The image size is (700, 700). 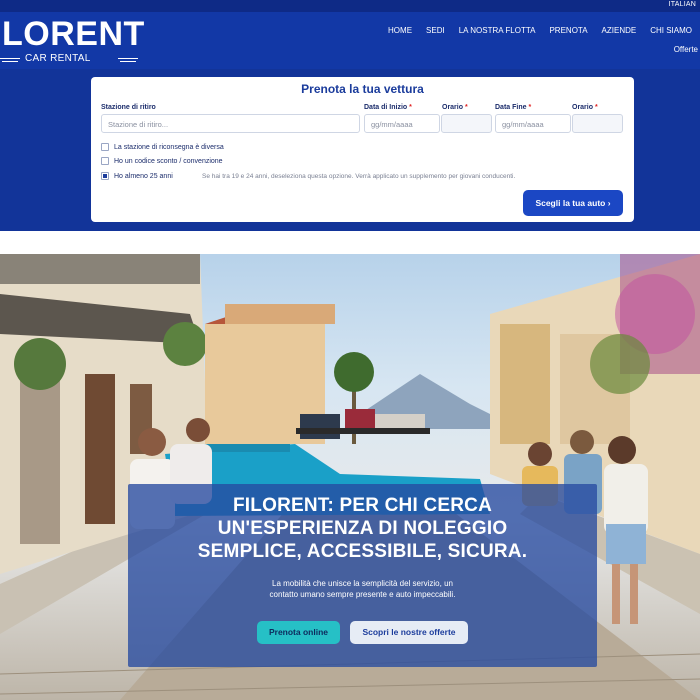 What do you see at coordinates (58, 58) in the screenshot?
I see `logo-tagline: CAR RENTAL` at bounding box center [58, 58].